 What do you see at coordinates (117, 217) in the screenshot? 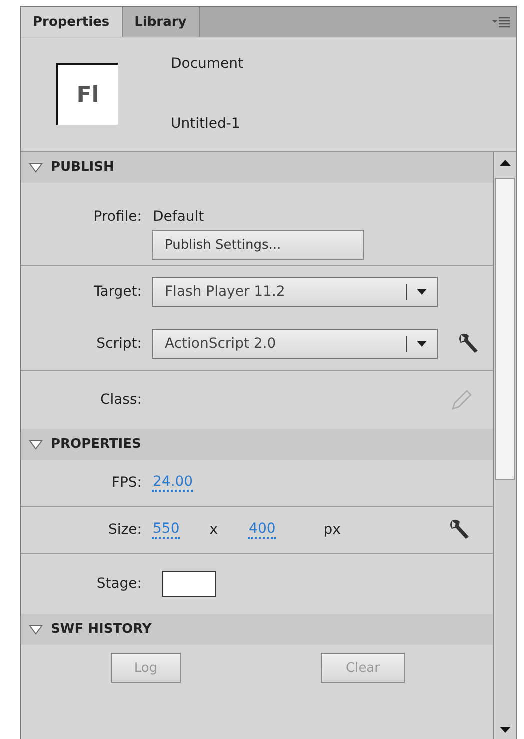
I see `field-label: Profile:` at bounding box center [117, 217].